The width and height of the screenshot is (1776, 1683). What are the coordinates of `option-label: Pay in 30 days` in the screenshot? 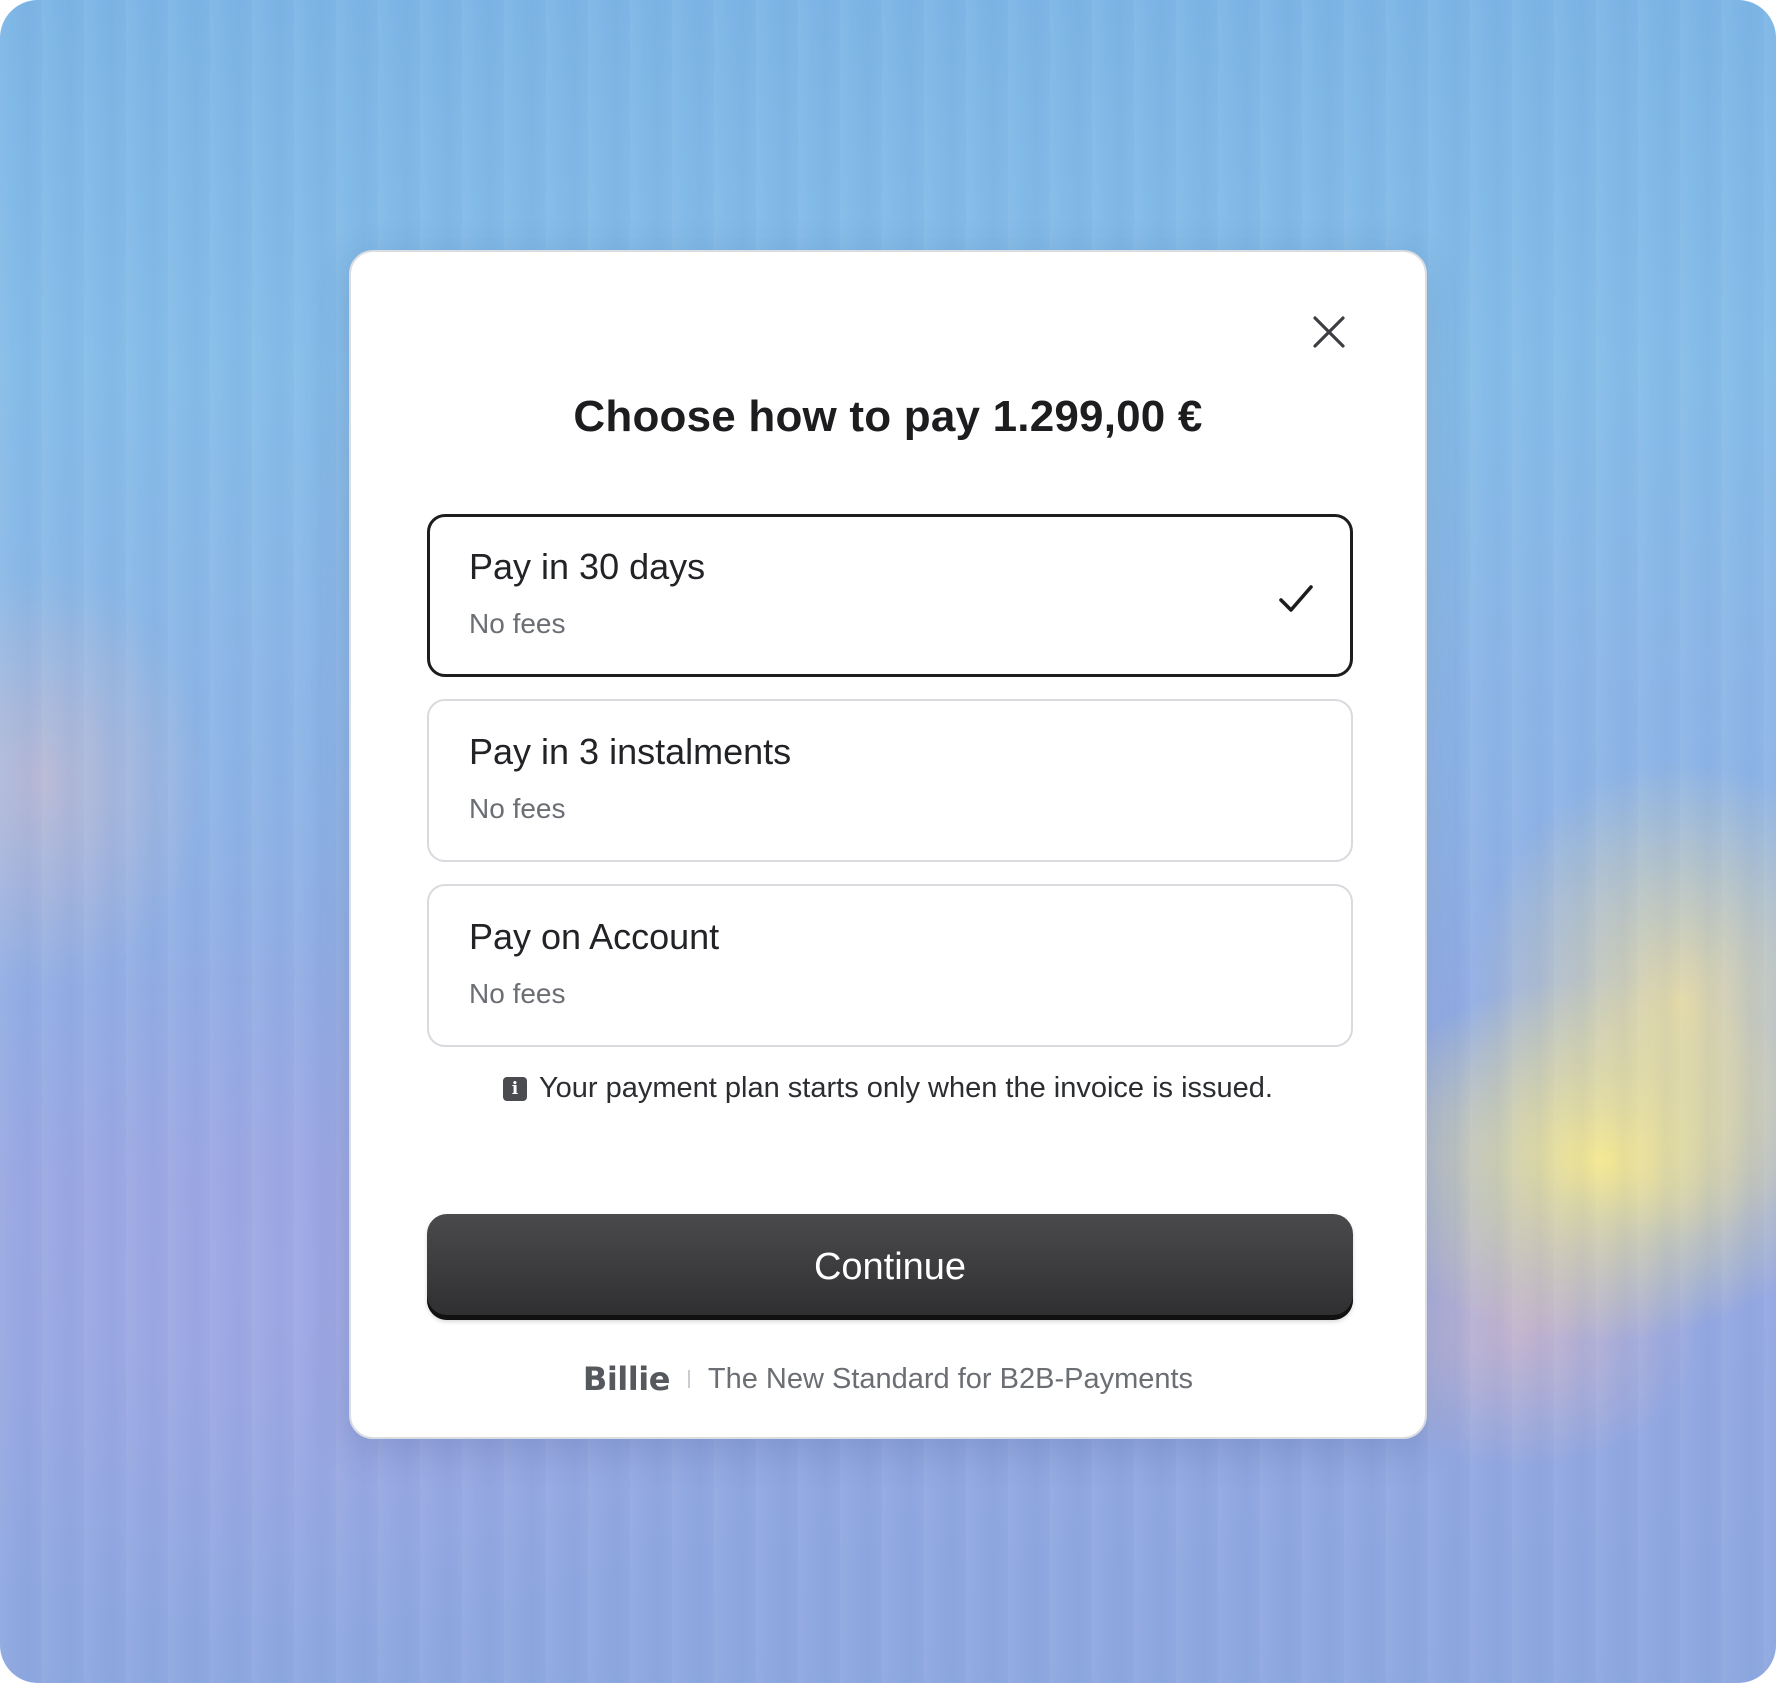 It's located at (587, 566).